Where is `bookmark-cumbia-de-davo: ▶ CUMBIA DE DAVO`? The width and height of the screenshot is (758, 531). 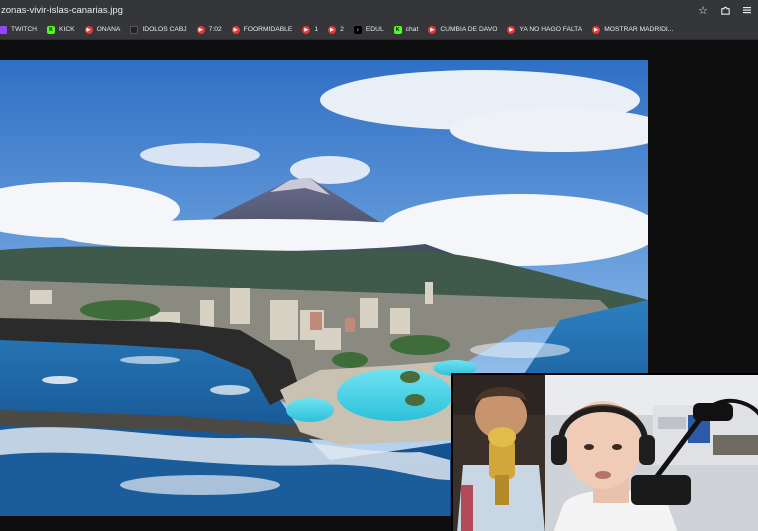 bookmark-cumbia-de-davo: ▶ CUMBIA DE DAVO is located at coordinates (462, 29).